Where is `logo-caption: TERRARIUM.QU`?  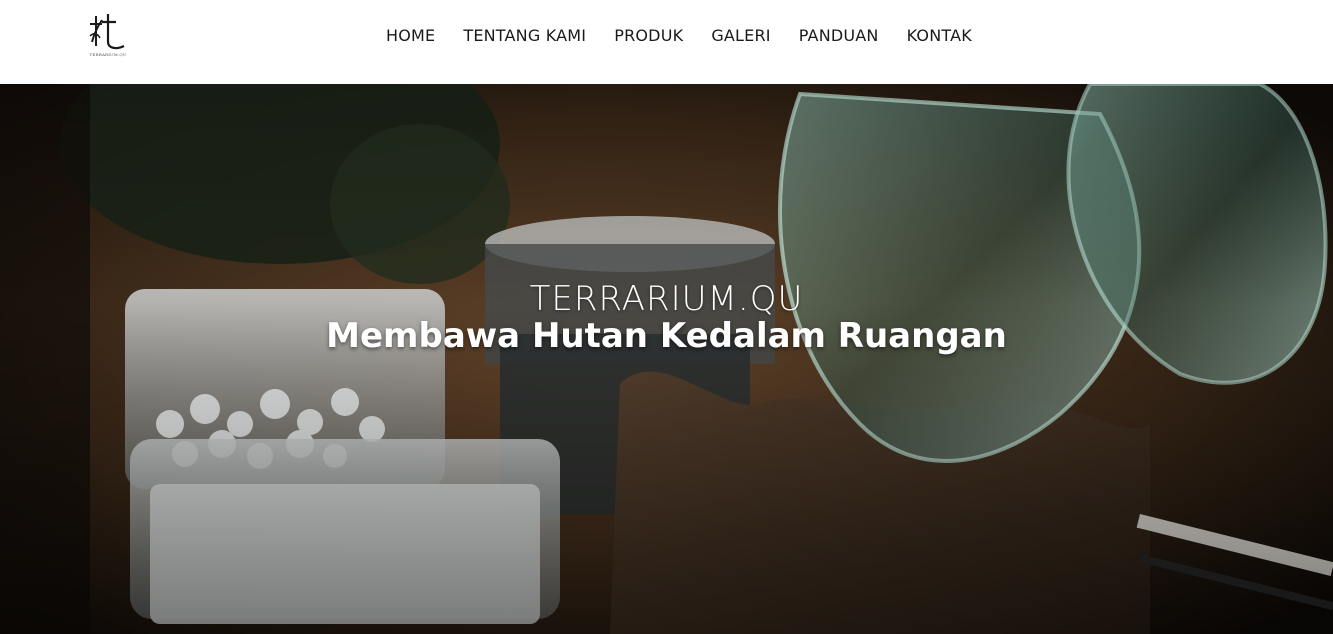 logo-caption: TERRARIUM.QU is located at coordinates (108, 54).